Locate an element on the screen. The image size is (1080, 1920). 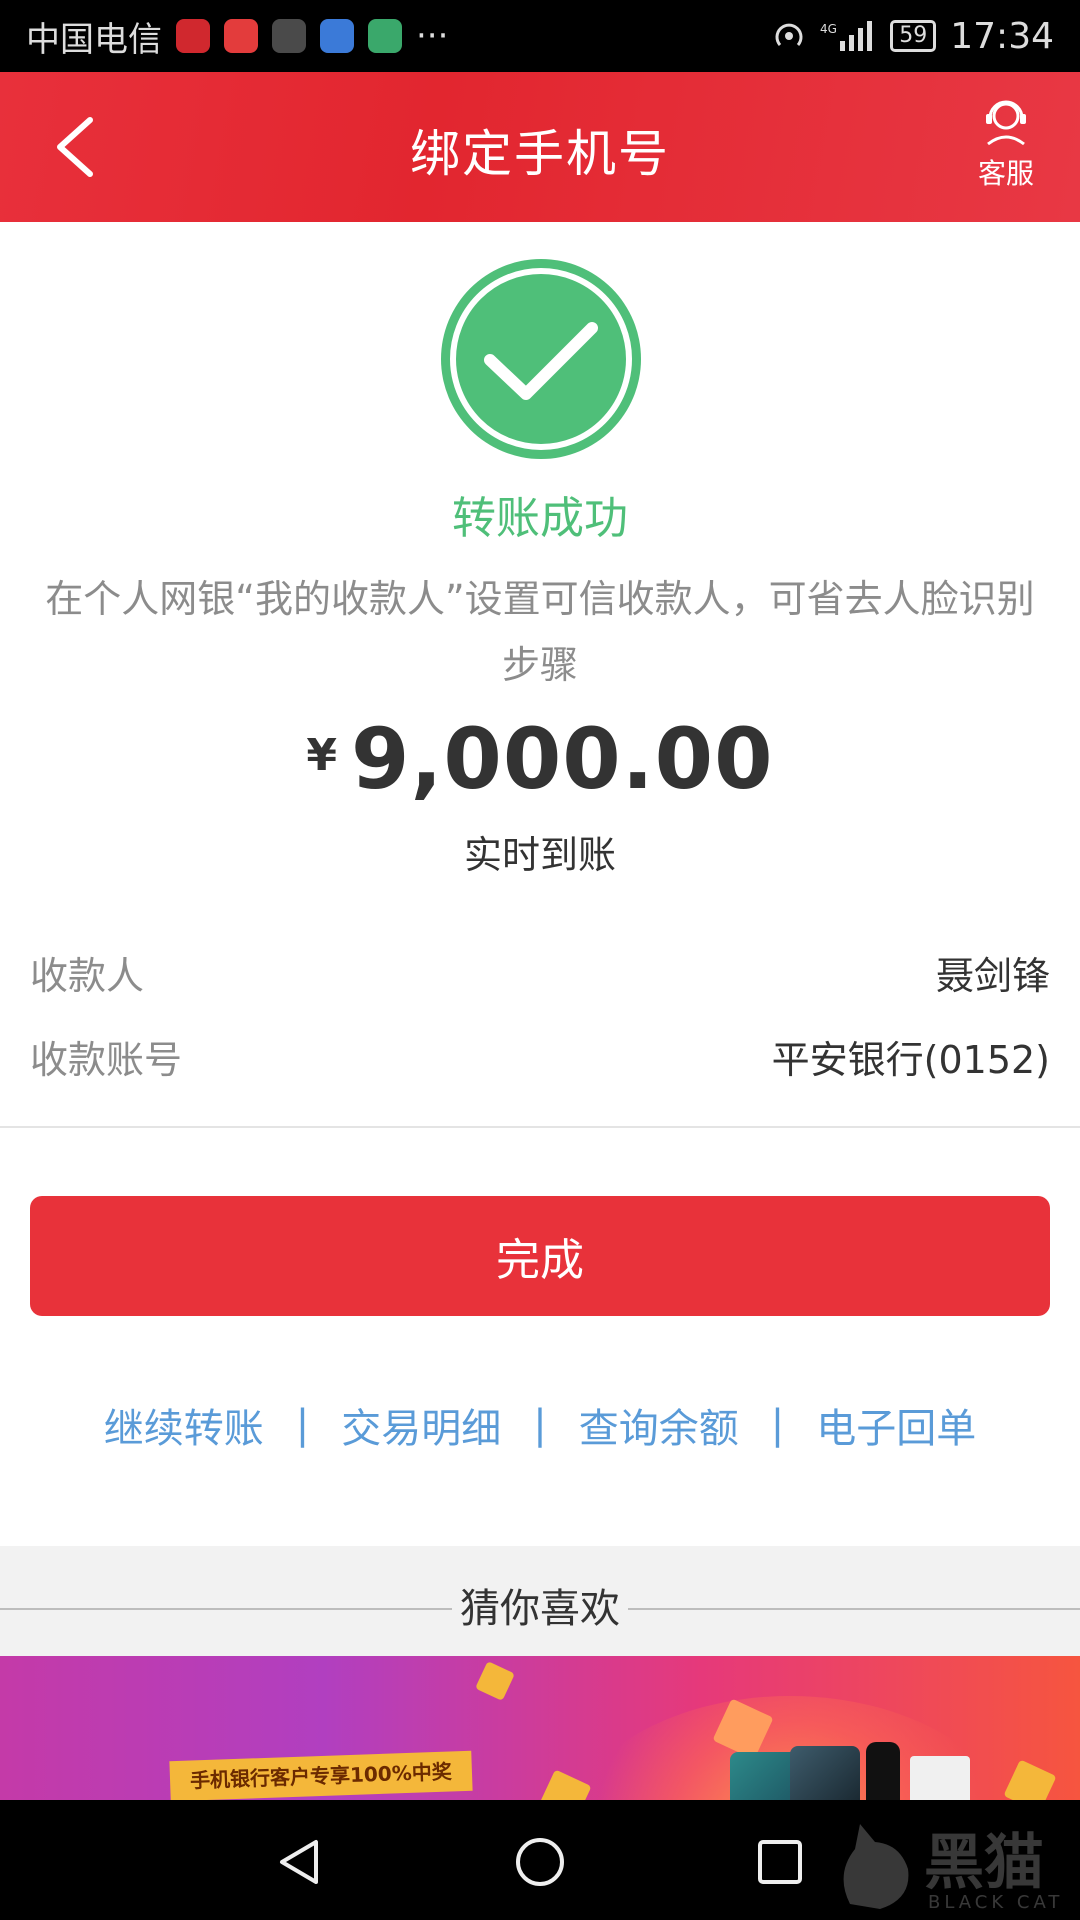
watermark-text: 黑猫 is located at coordinates (984, 1863).